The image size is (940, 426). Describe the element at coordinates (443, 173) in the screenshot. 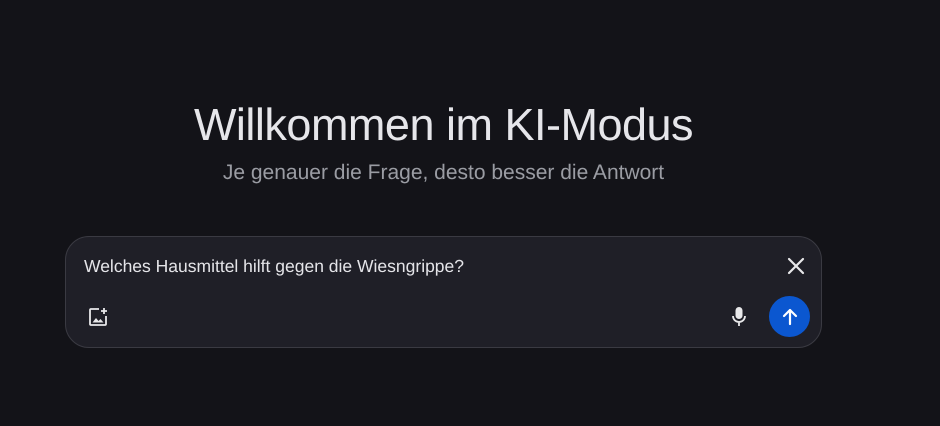

I see `subtitle: Je genauer die Frage, desto besser die Antwort` at that location.